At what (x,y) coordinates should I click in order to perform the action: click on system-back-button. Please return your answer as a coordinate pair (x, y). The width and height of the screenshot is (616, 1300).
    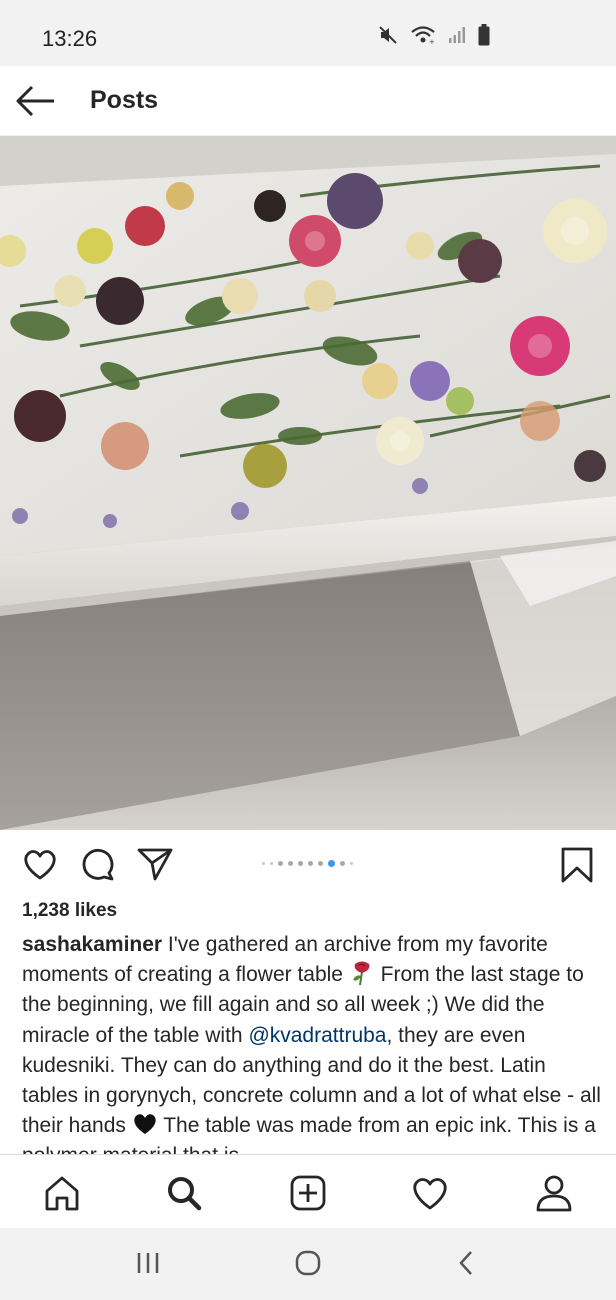
    Looking at the image, I should click on (467, 1265).